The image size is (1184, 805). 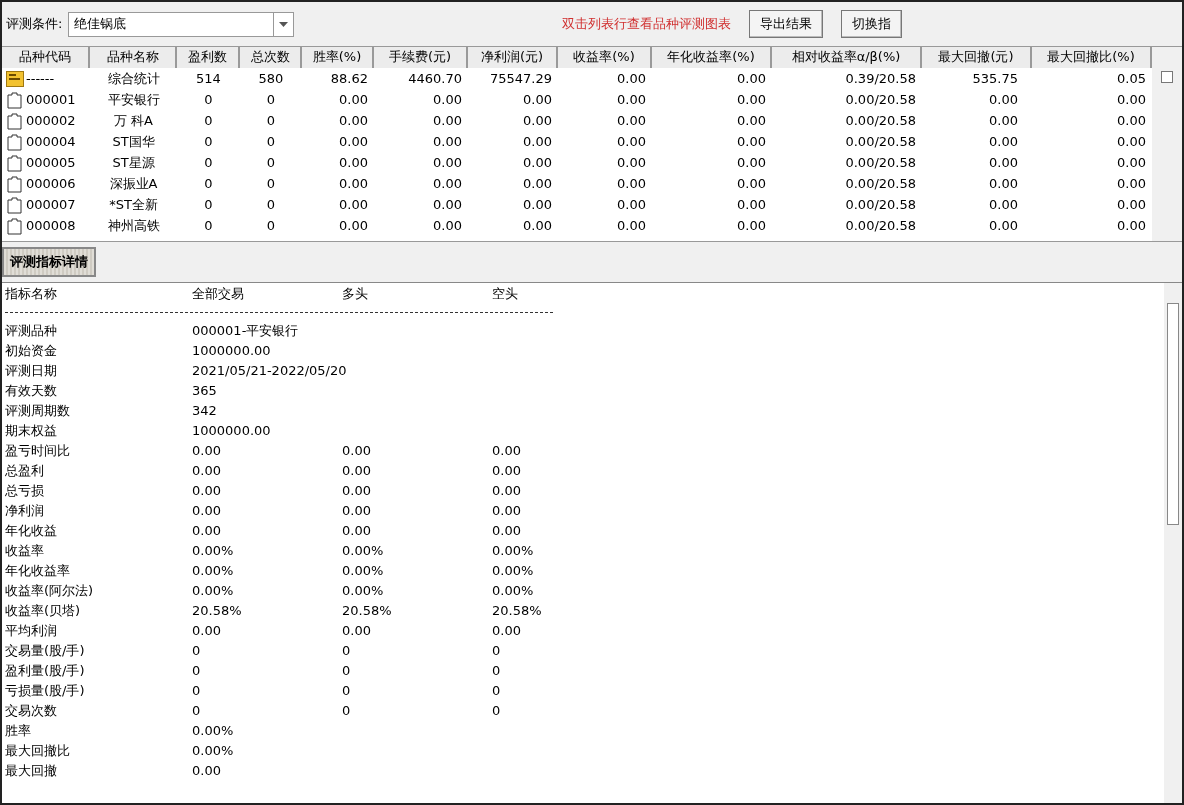 I want to click on table-cell-text: 4460.70, so click(x=435, y=78).